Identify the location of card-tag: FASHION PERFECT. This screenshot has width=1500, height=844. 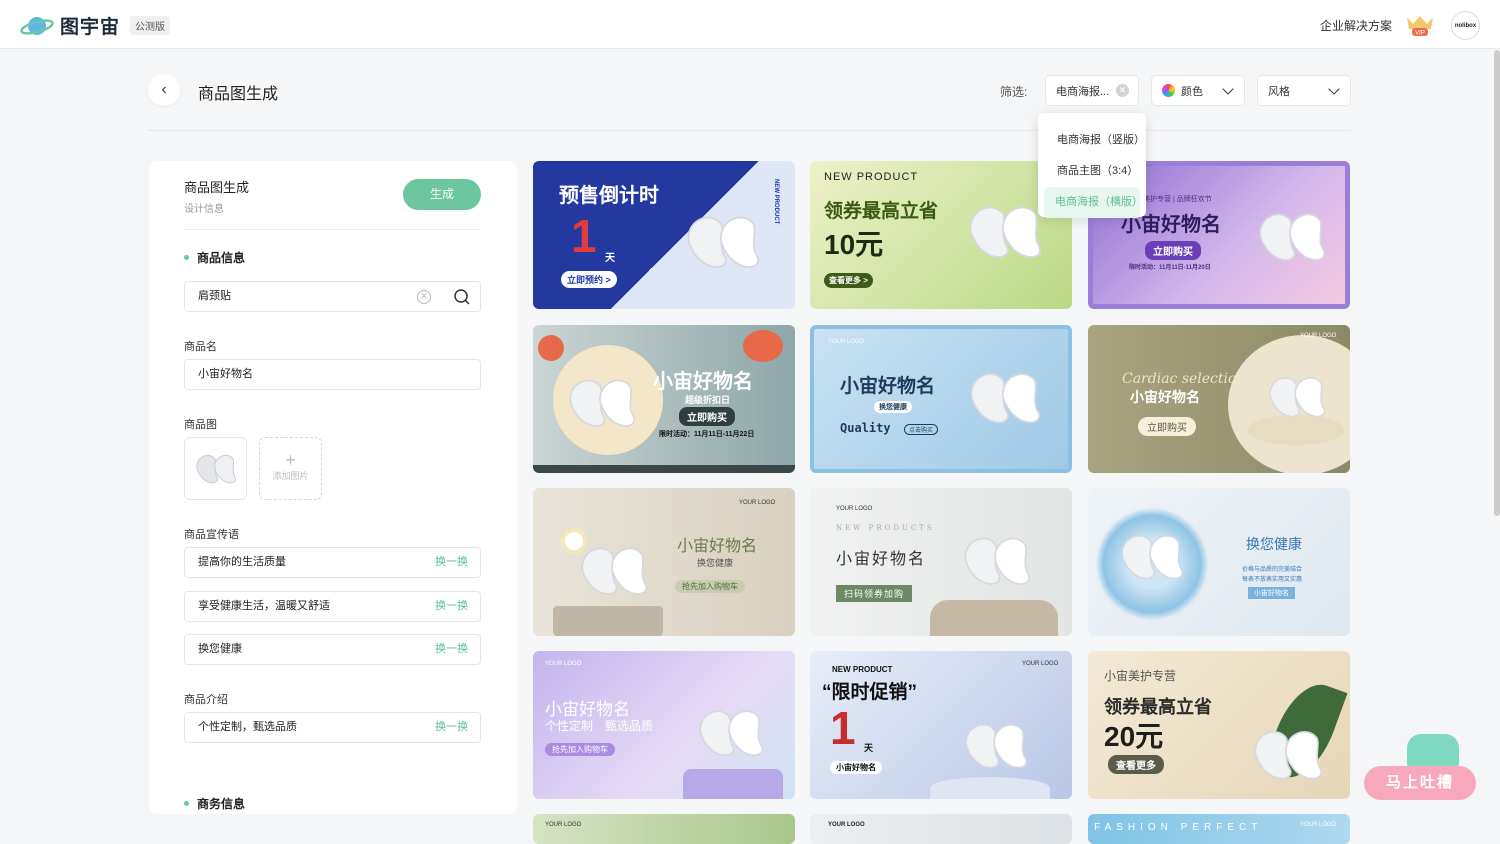
(1178, 827).